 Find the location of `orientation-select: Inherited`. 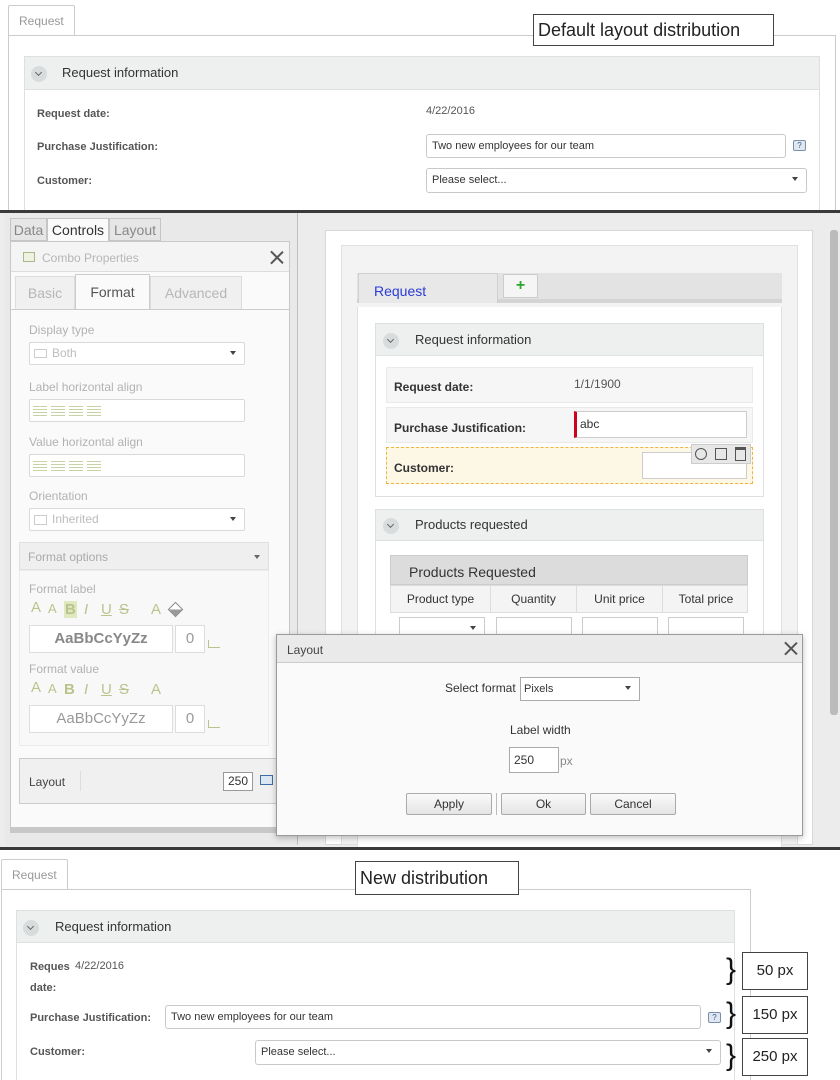

orientation-select: Inherited is located at coordinates (137, 519).